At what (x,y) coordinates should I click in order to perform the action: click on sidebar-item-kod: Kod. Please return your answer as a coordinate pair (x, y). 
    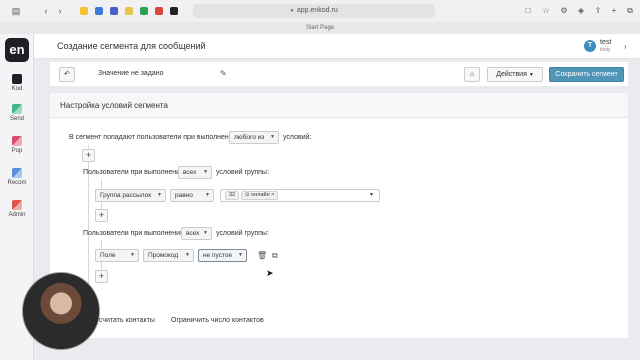
    Looking at the image, I should click on (17, 87).